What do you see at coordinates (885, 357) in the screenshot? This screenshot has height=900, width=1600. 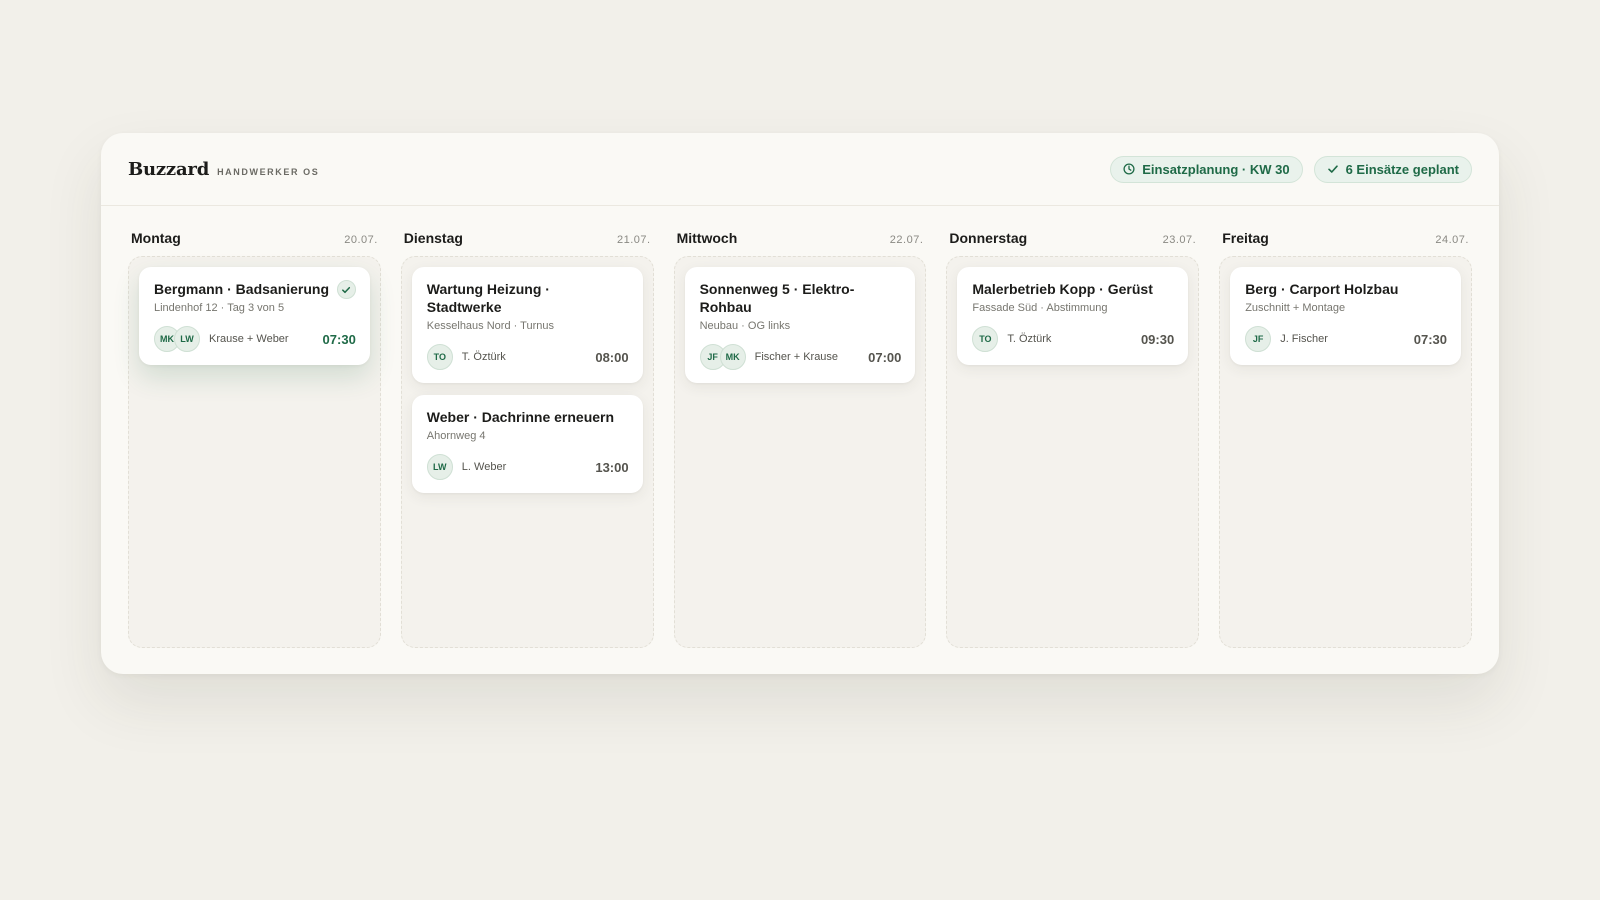 I see `job-time: 07:00` at bounding box center [885, 357].